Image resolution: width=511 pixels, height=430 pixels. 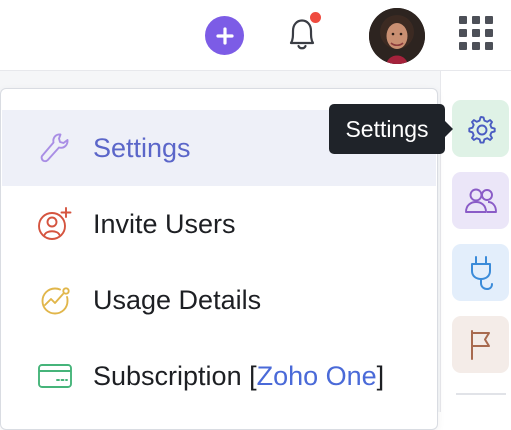 I want to click on menu-item-label: Subscription [Zoho One], so click(x=238, y=376).